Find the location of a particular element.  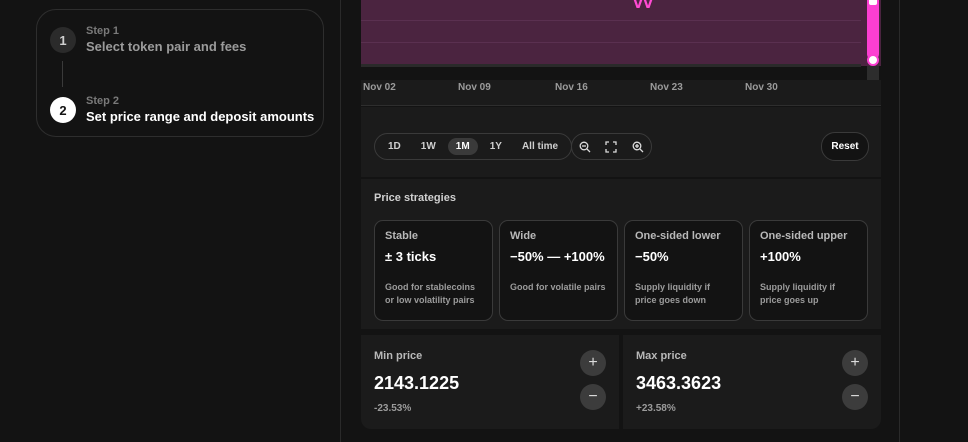

step-1-number: 1 is located at coordinates (63, 40).